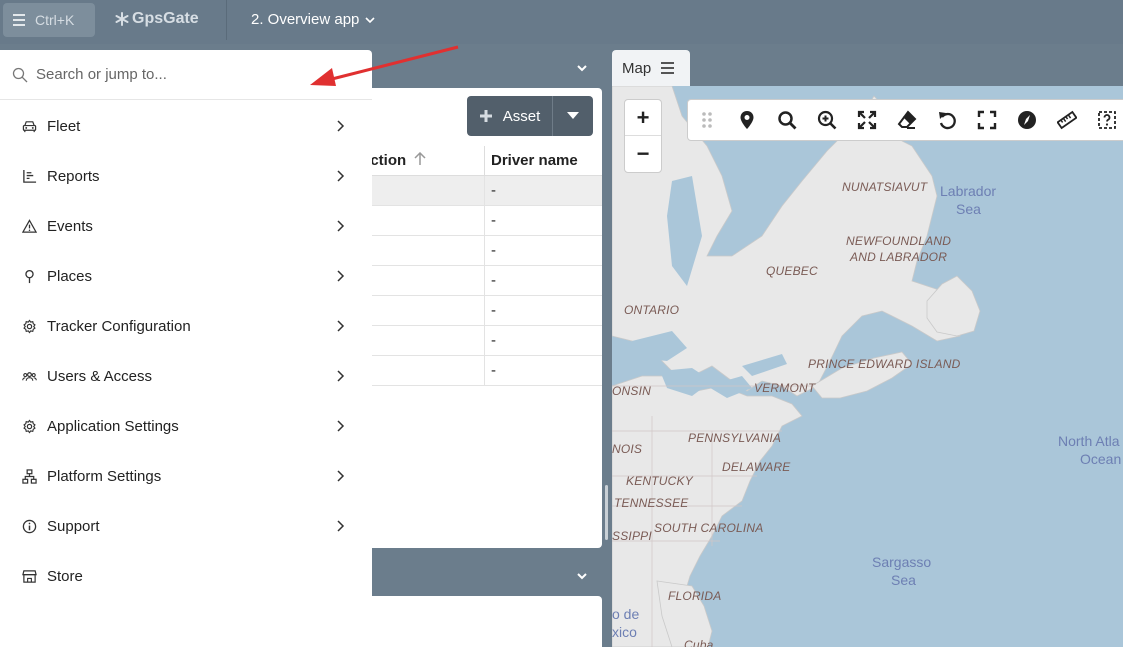  What do you see at coordinates (186, 226) in the screenshot?
I see `nav-item-events: Events` at bounding box center [186, 226].